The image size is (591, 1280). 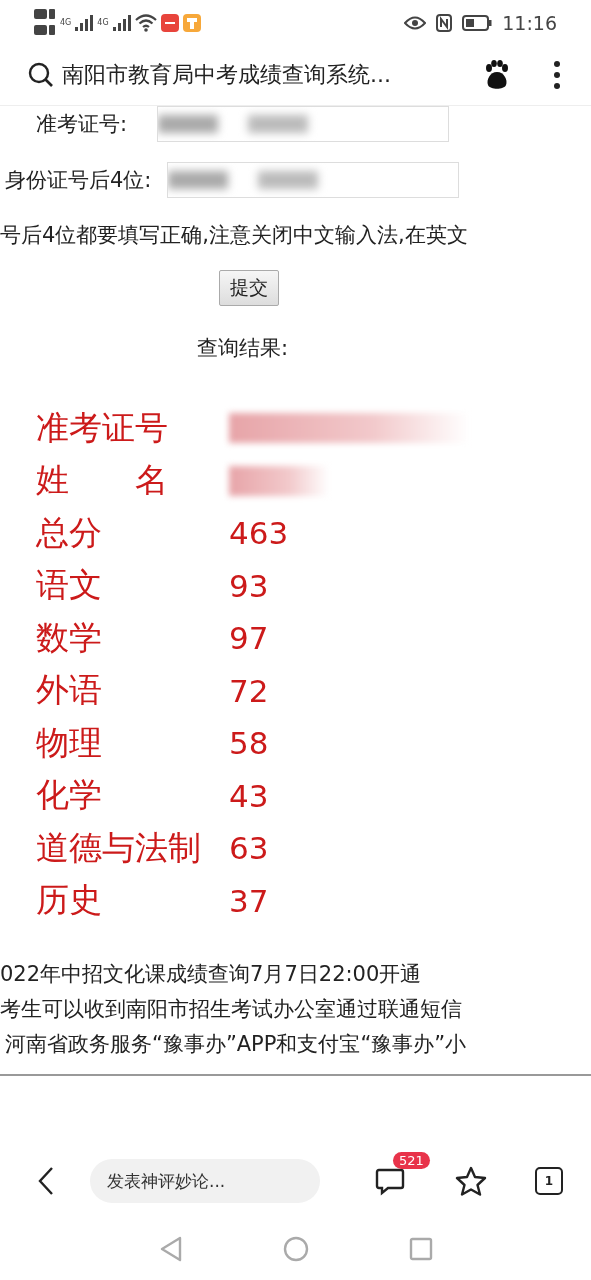 I want to click on notice-text: 号后4位都要填写正确,注意关闭中文输入法,在英文, so click(x=234, y=235).